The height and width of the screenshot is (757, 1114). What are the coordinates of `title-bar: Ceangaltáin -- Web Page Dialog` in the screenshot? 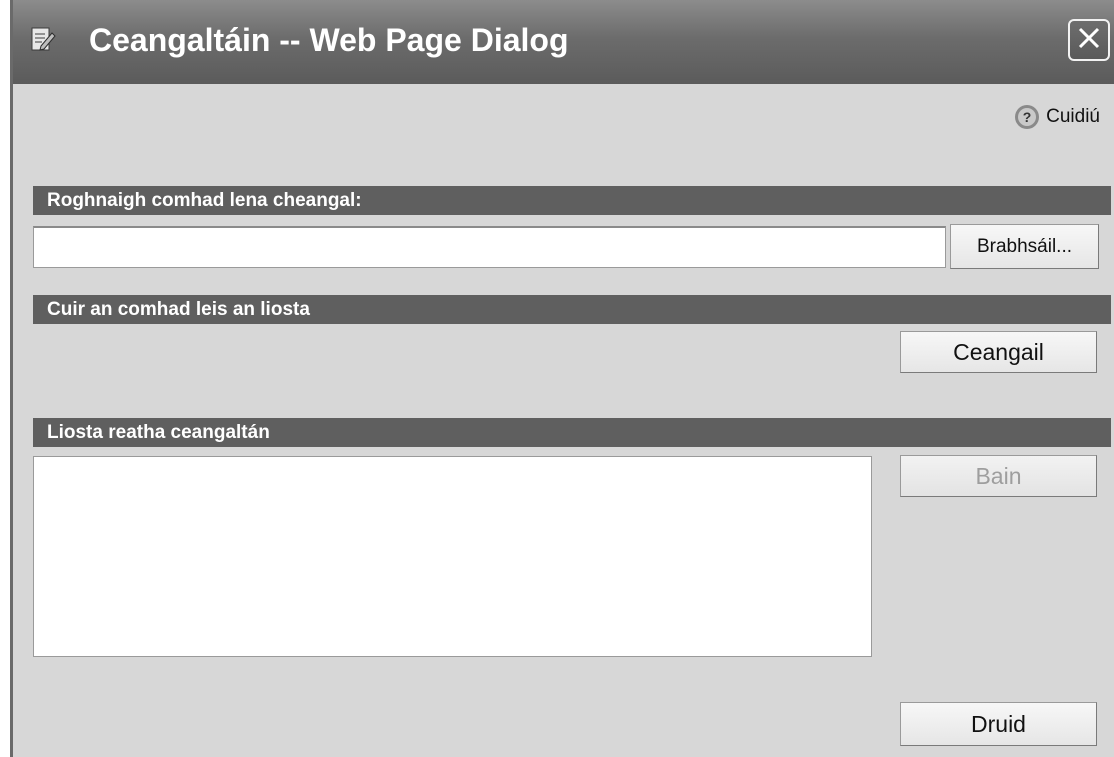 It's located at (563, 42).